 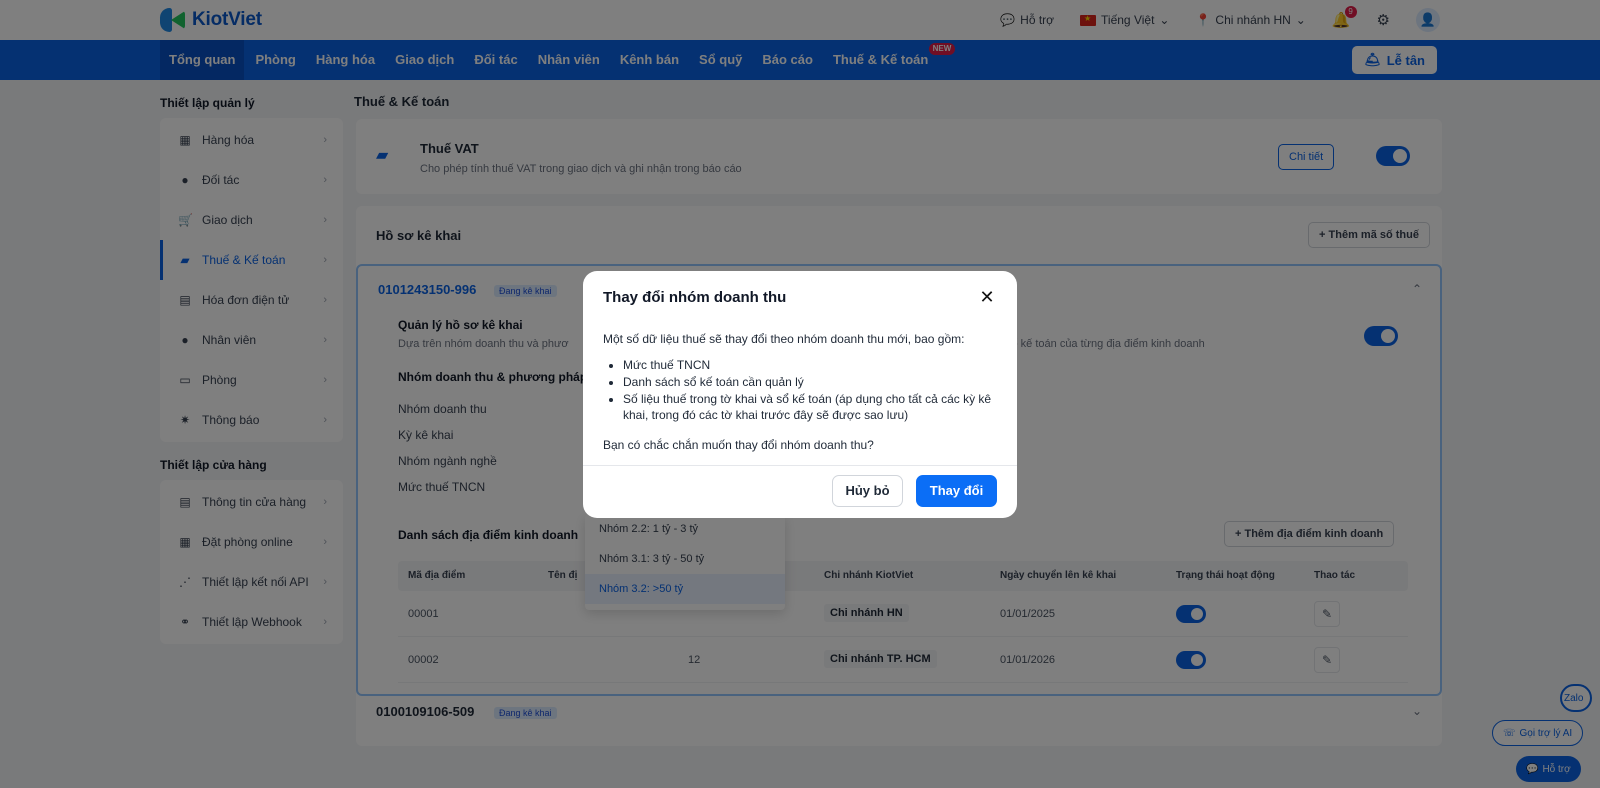 I want to click on dialog-title: Thay đổi nhóm doanh thu, so click(x=695, y=297).